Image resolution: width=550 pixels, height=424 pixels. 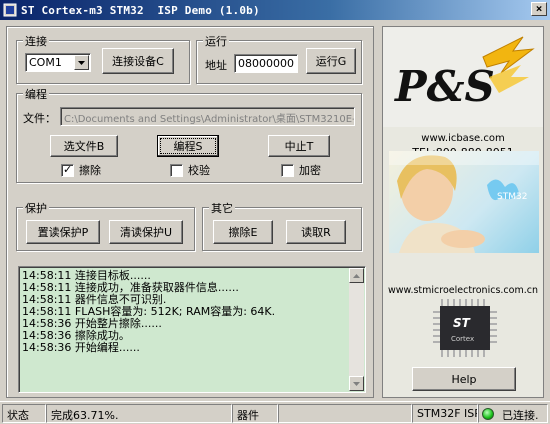 I want to click on ps-logo: P&S, so click(x=463, y=77).